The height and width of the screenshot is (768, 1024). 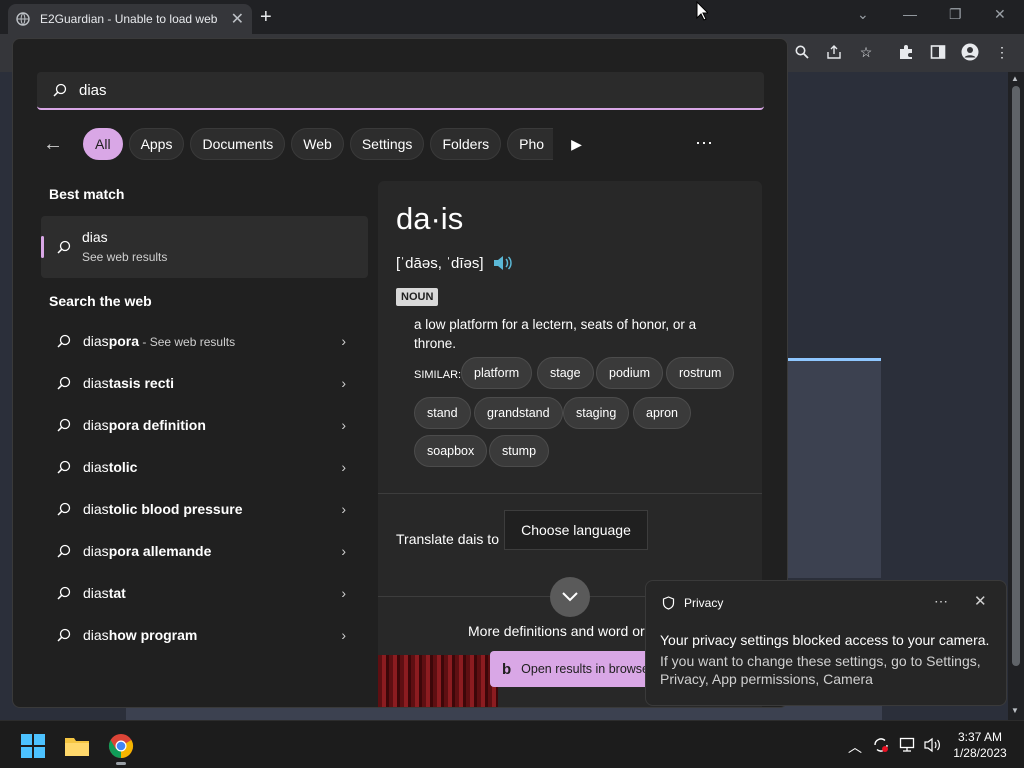 What do you see at coordinates (629, 373) in the screenshot?
I see `synonym-chip: podium` at bounding box center [629, 373].